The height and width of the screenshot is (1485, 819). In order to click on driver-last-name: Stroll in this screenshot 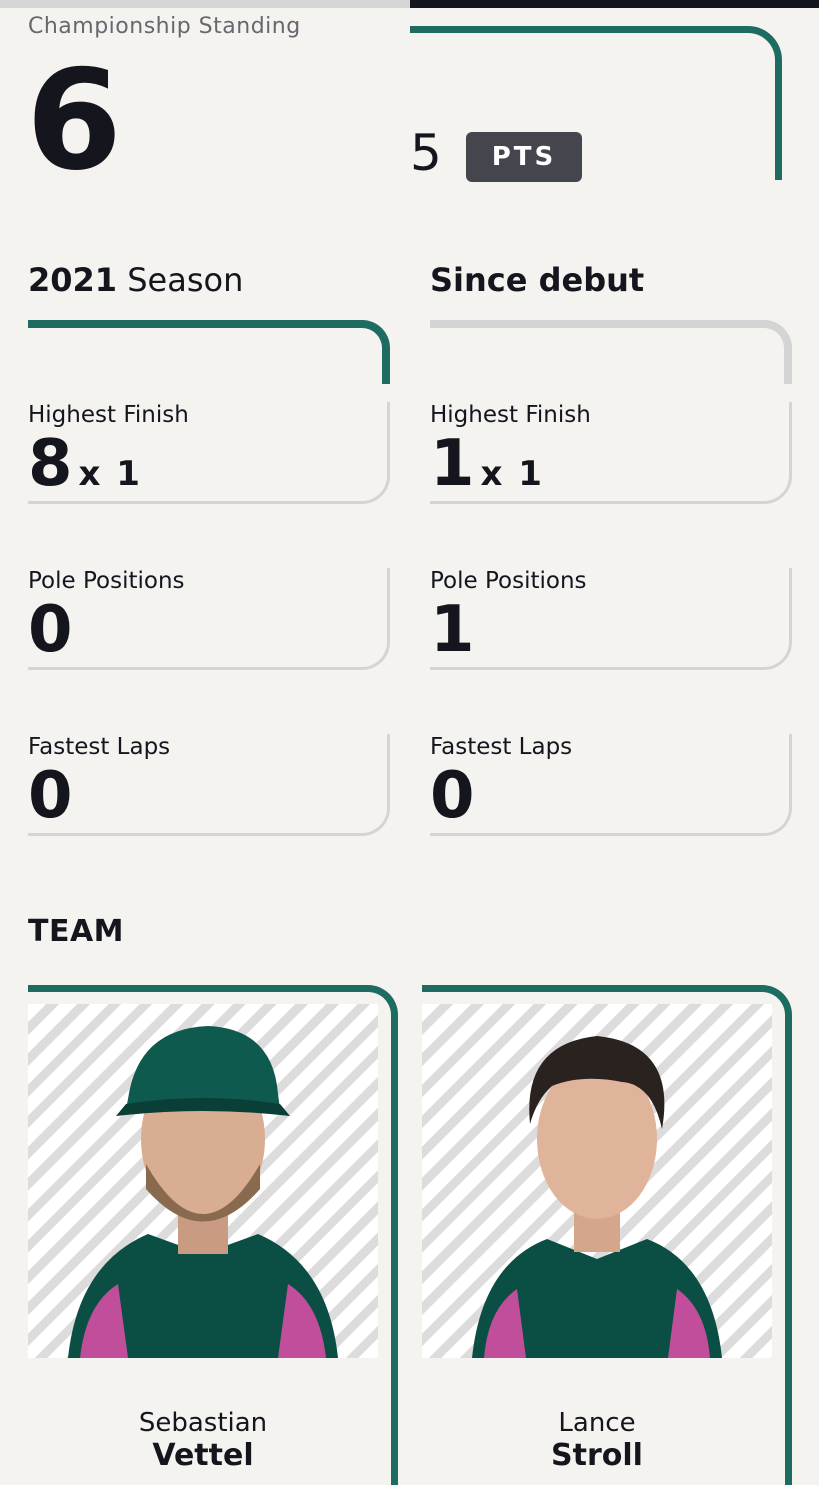, I will do `click(597, 1455)`.